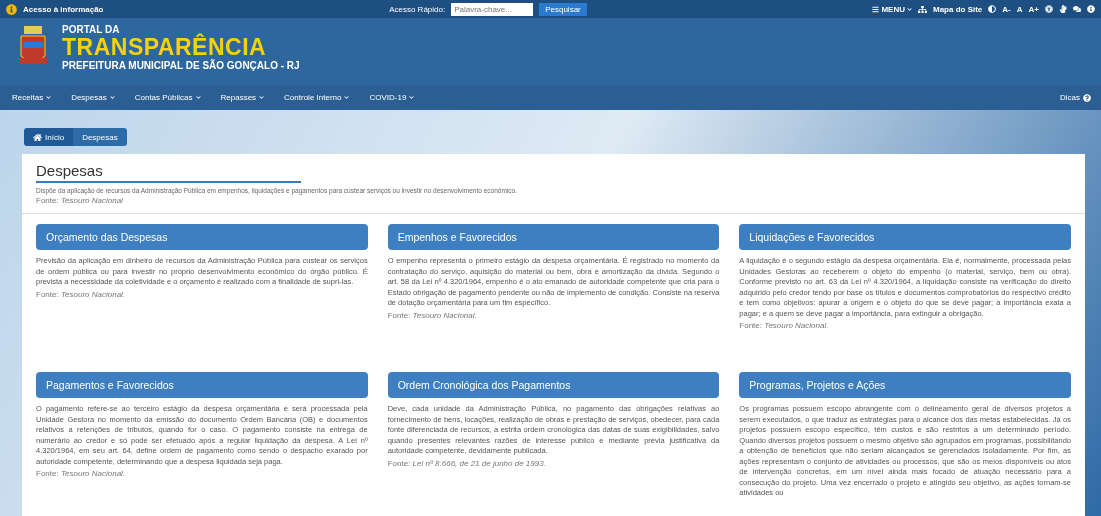 This screenshot has width=1101, height=516. Describe the element at coordinates (892, 9) in the screenshot. I see `menu-button: MENU` at that location.